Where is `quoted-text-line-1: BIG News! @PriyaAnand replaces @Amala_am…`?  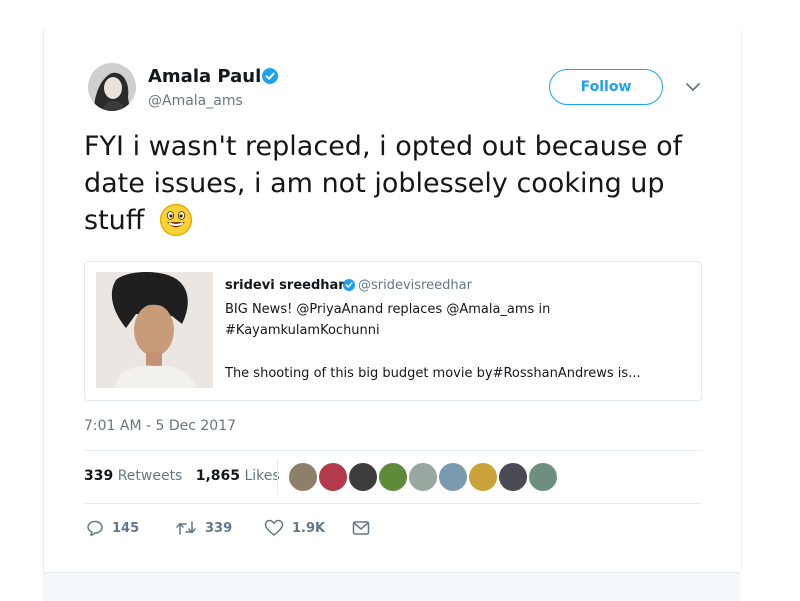 quoted-text-line-1: BIG News! @PriyaAnand replaces @Amala_am… is located at coordinates (388, 309).